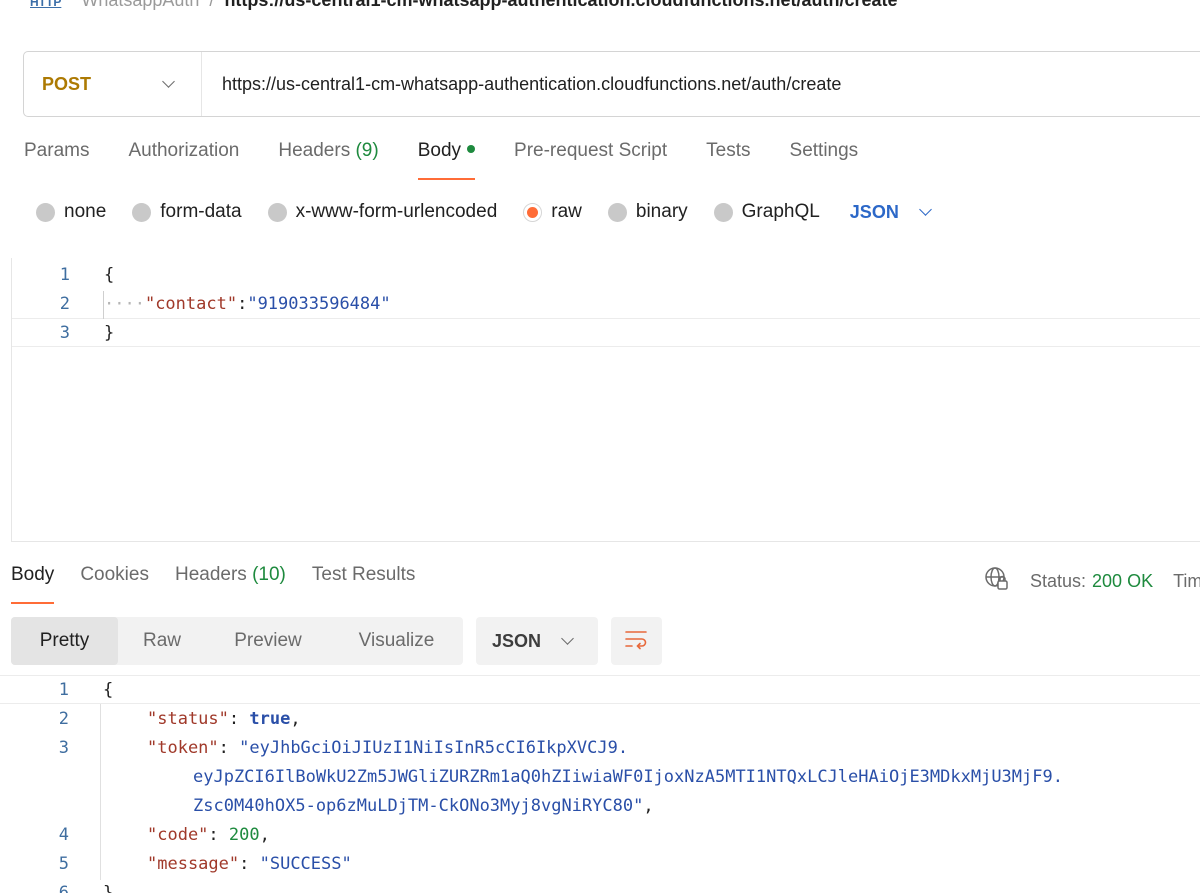 Image resolution: width=1200 pixels, height=893 pixels. I want to click on json-value: "919033596484", so click(319, 303).